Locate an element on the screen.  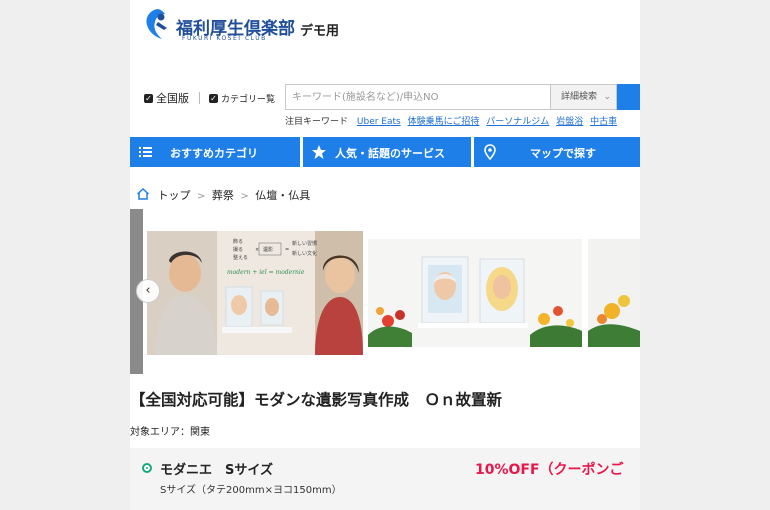
breadcrumb: トップ > 葬祭 > 仏壇・仏具 is located at coordinates (223, 195).